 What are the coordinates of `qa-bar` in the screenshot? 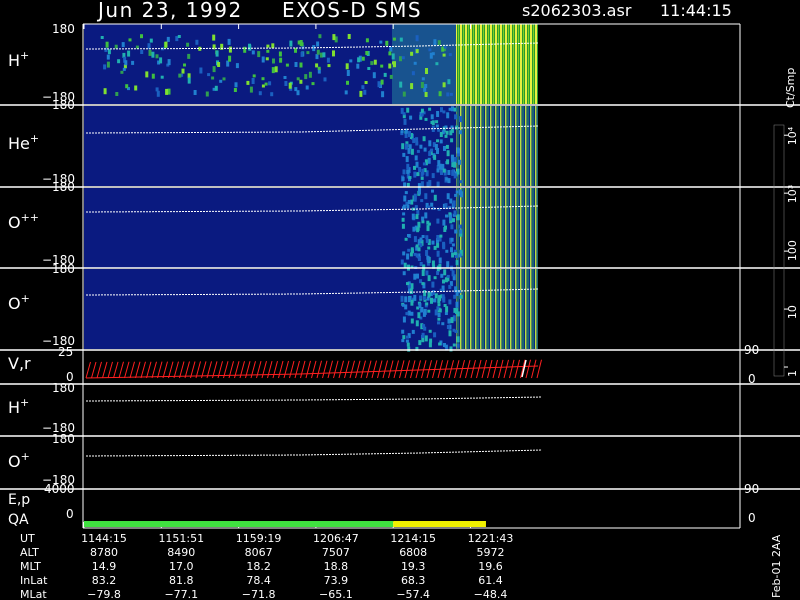 It's located at (285, 524).